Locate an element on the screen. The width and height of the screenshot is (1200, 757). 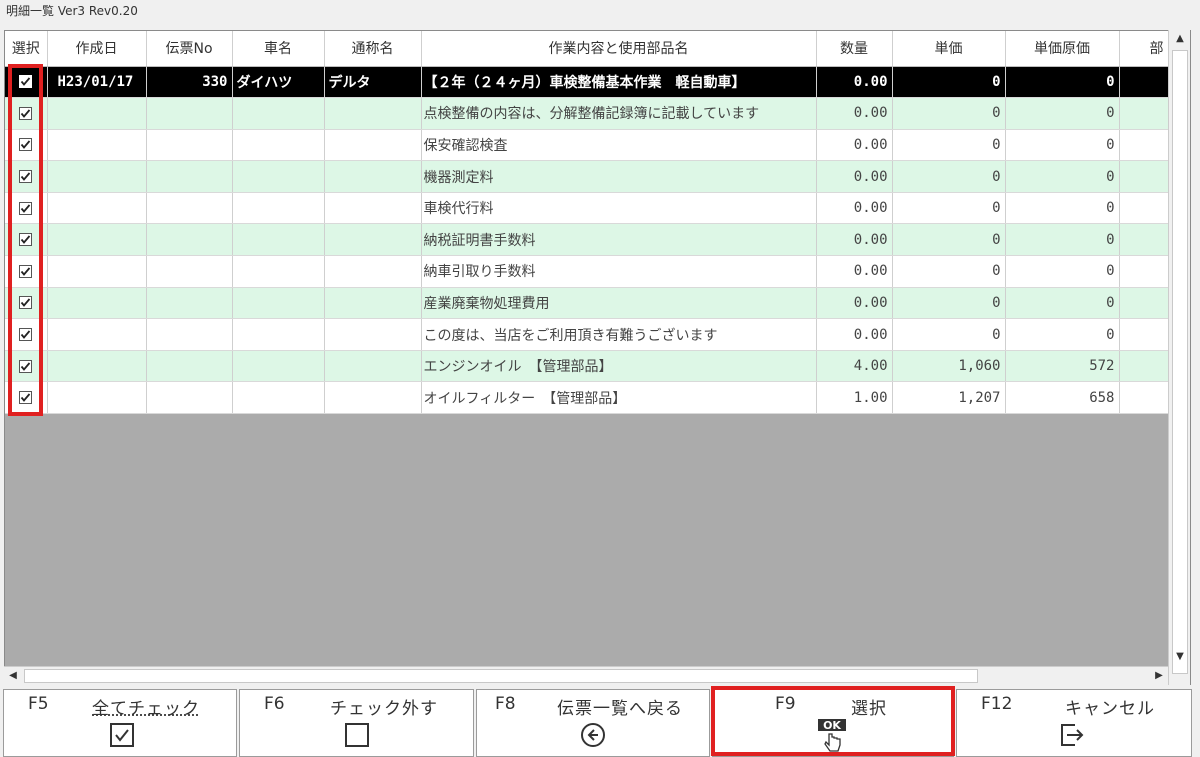
vertical-scrollbar: ▲ ▼ is located at coordinates (1179, 357).